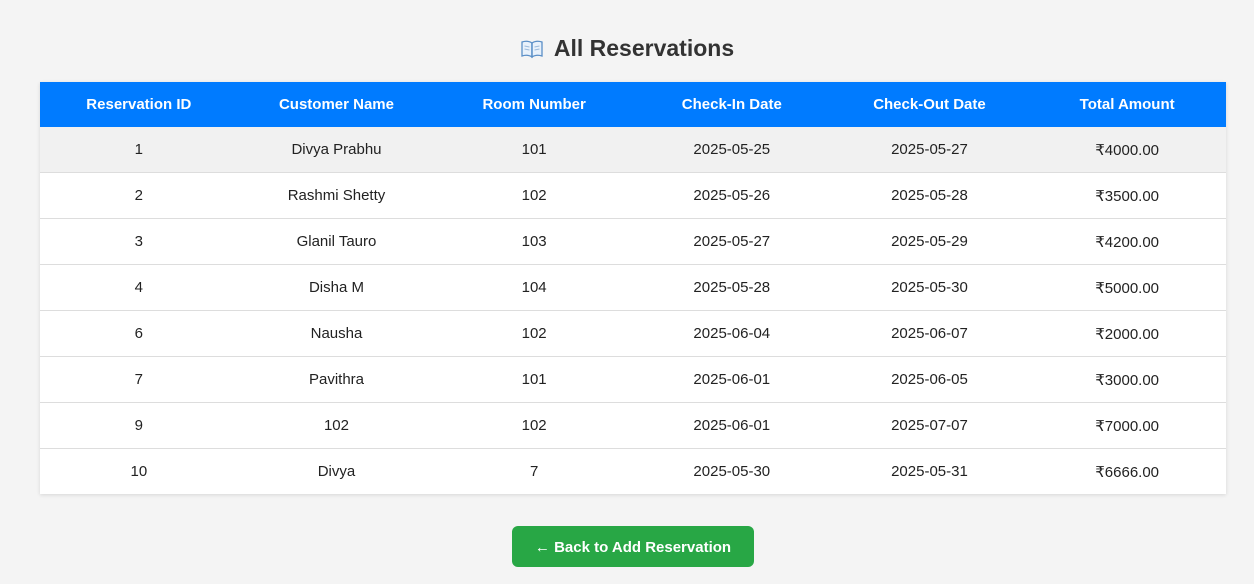 The height and width of the screenshot is (584, 1254). I want to click on check-in-date-cell: 2025-05-30, so click(731, 471).